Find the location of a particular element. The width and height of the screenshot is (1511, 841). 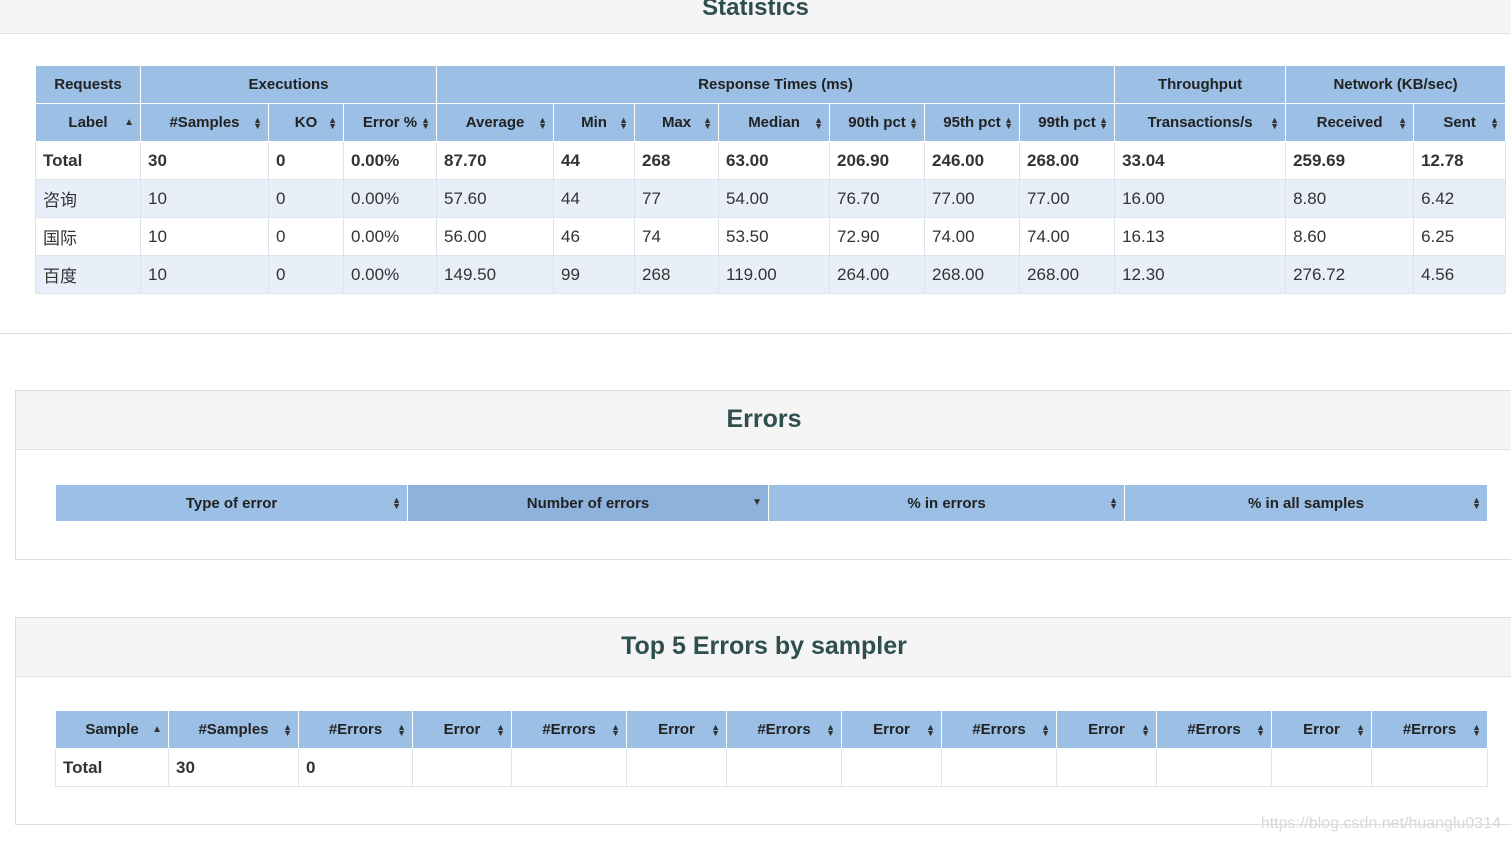

table-cell: 16.13 is located at coordinates (1200, 236).